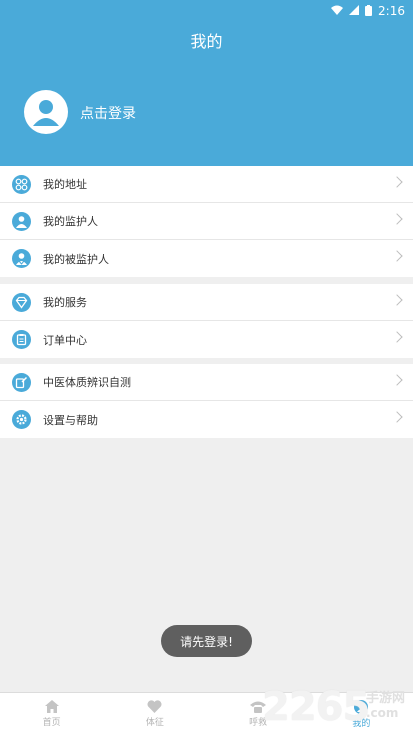 The image size is (413, 735). I want to click on wifi-icon, so click(337, 11).